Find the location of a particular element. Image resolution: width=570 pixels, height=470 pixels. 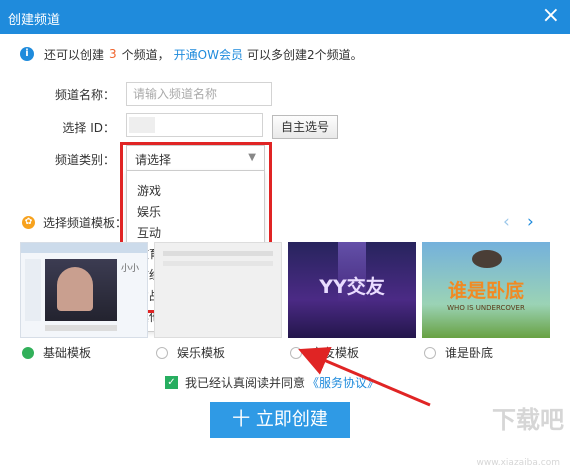

notice: i 还可以创建 3 个频道， 开通OW会员 可以多创建2个频道。 is located at coordinates (191, 54).